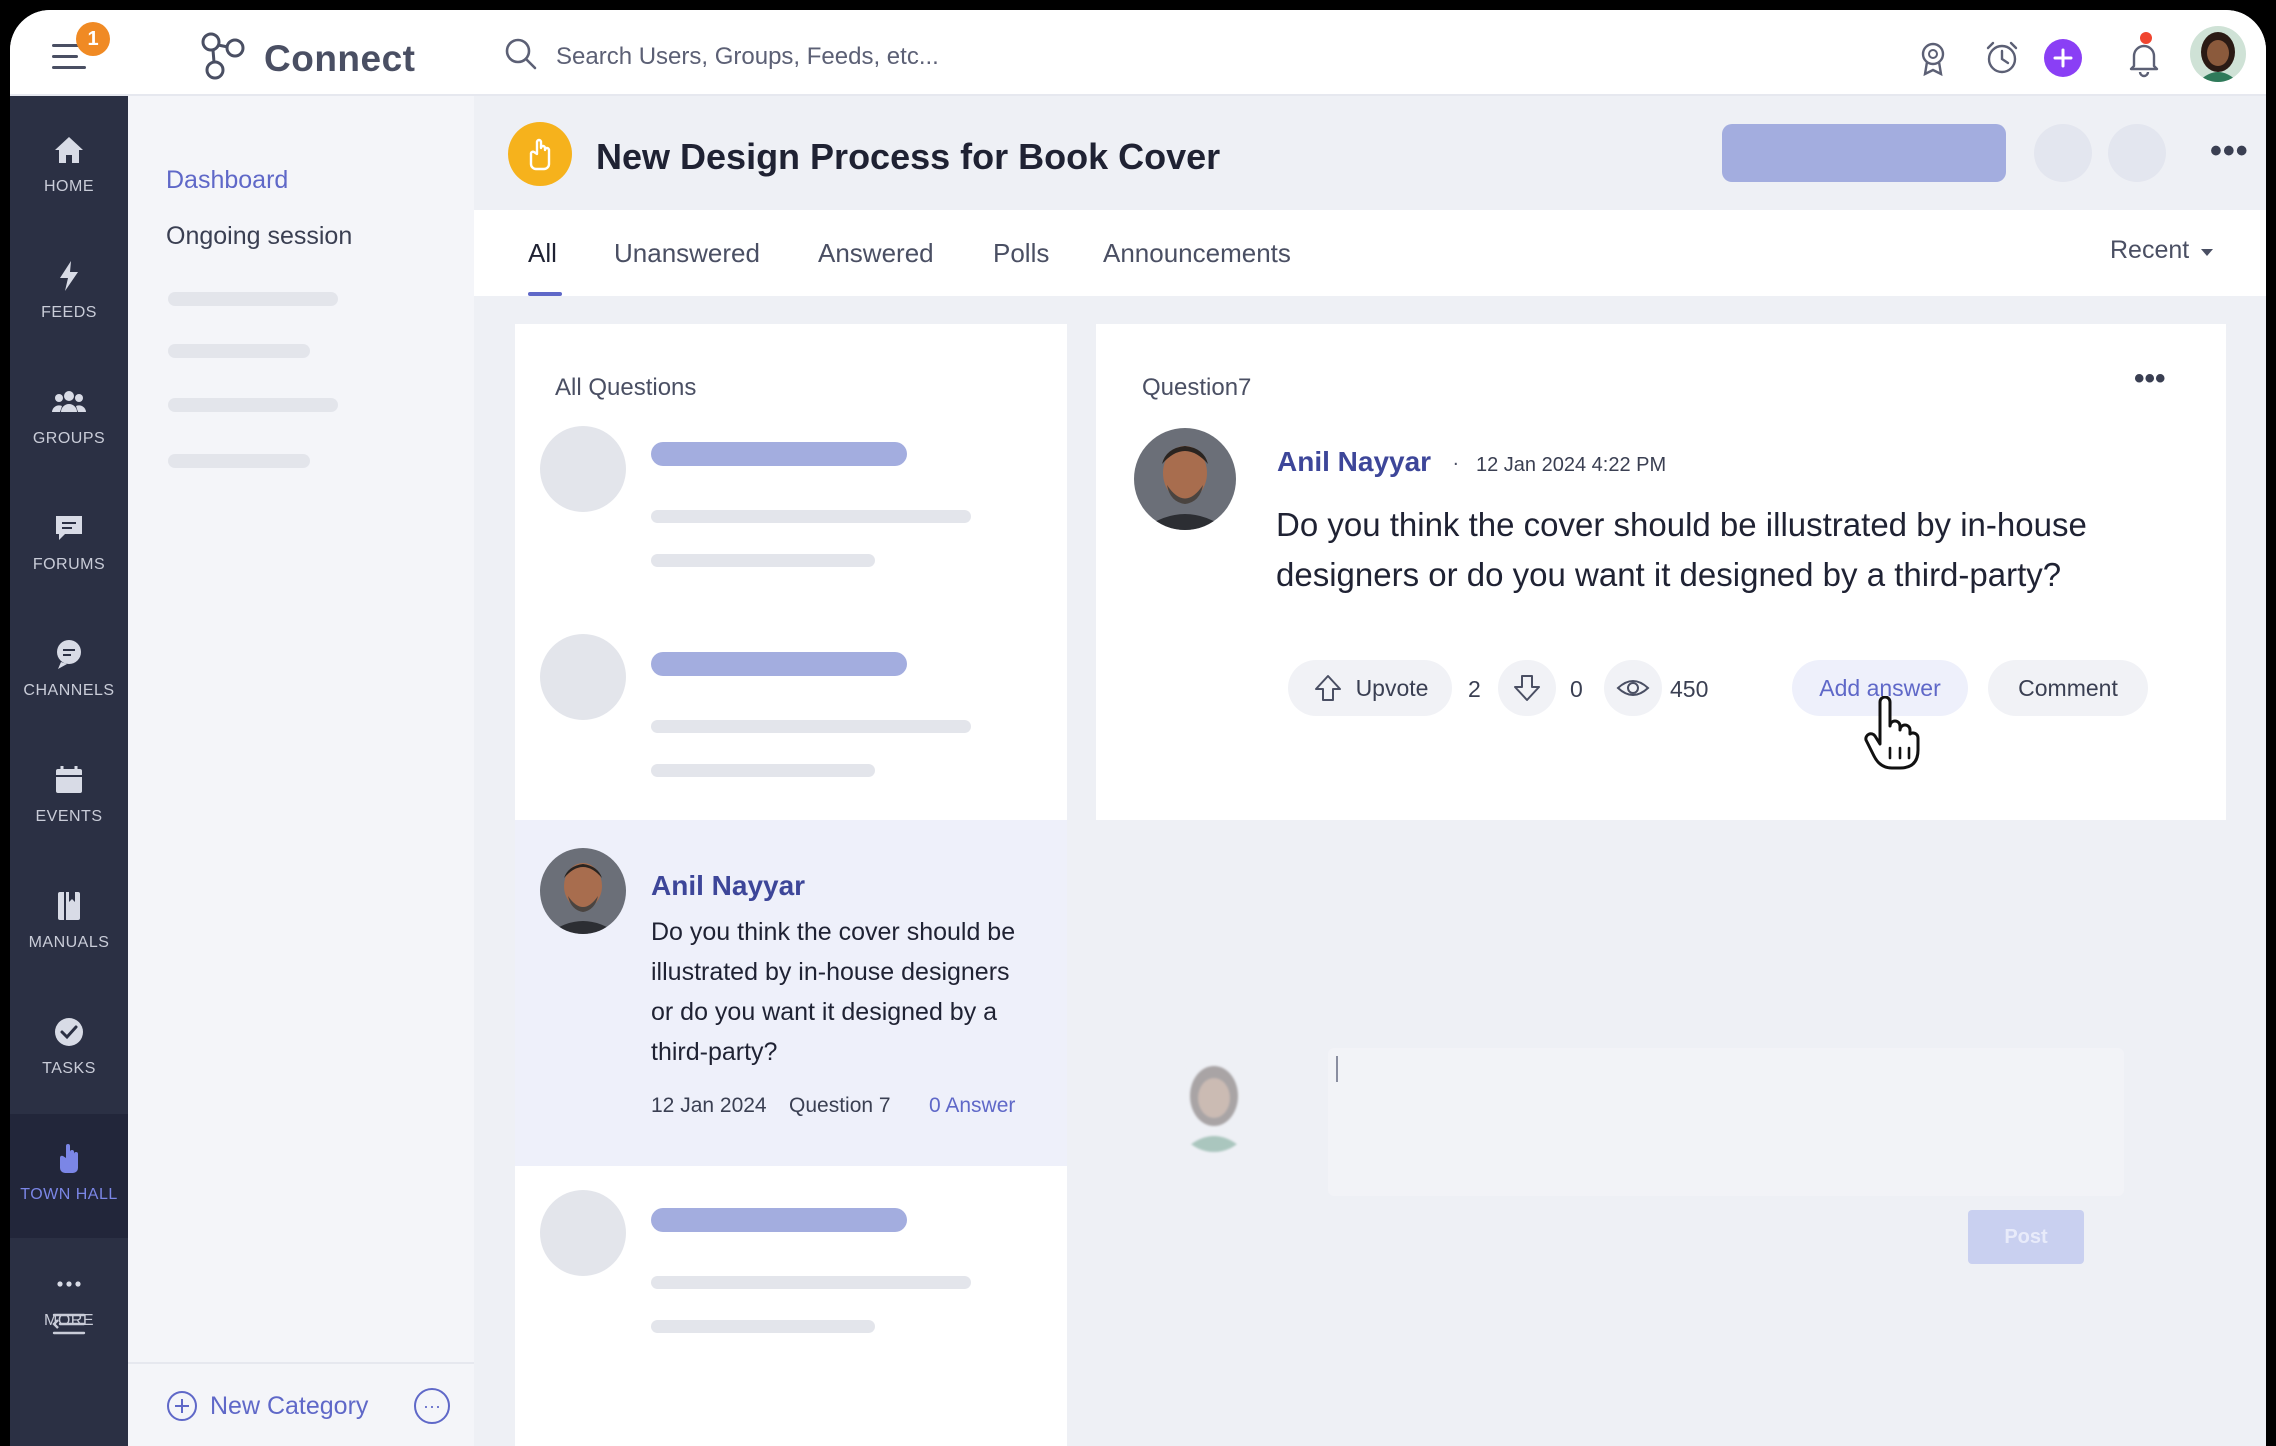 The image size is (2276, 1446). Describe the element at coordinates (69, 1032) in the screenshot. I see `check-icon` at that location.